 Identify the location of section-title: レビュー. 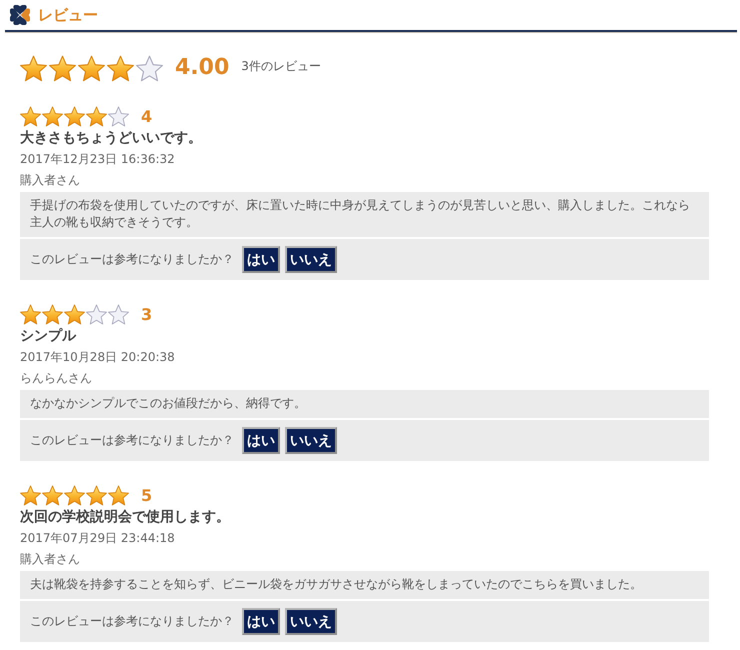
(68, 15).